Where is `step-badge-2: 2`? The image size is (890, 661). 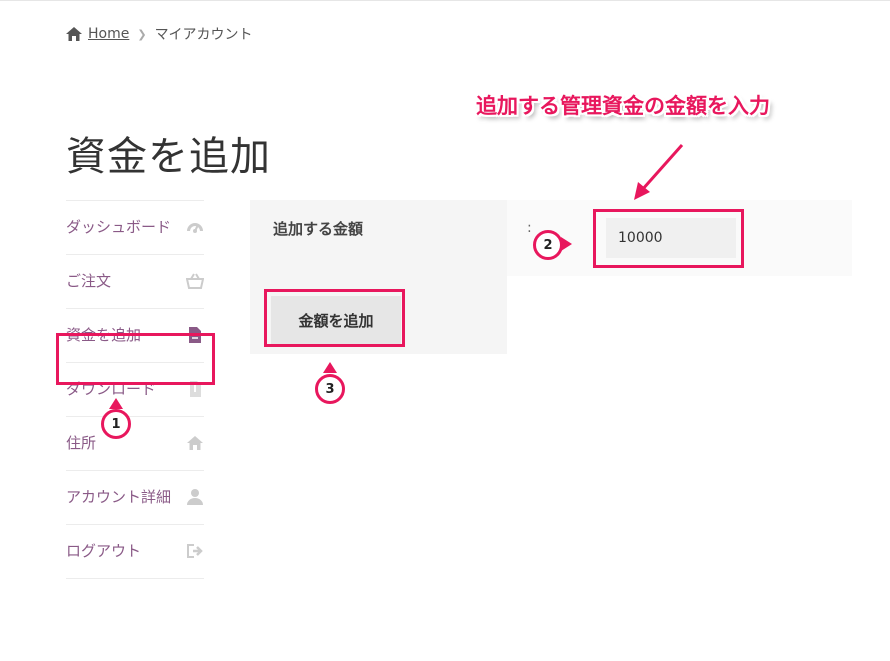 step-badge-2: 2 is located at coordinates (548, 245).